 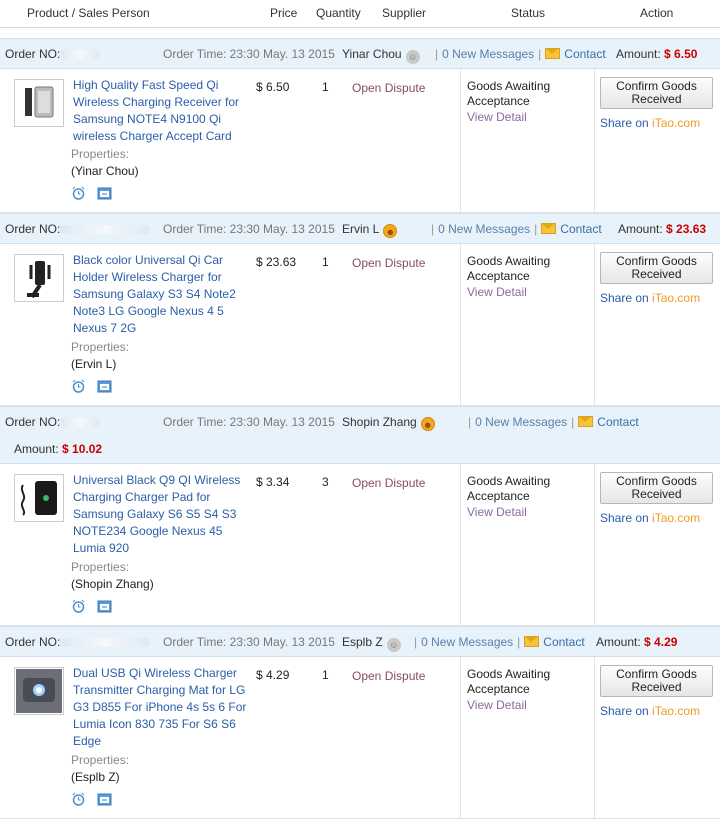 What do you see at coordinates (273, 675) in the screenshot?
I see `item-price: $ 4.29` at bounding box center [273, 675].